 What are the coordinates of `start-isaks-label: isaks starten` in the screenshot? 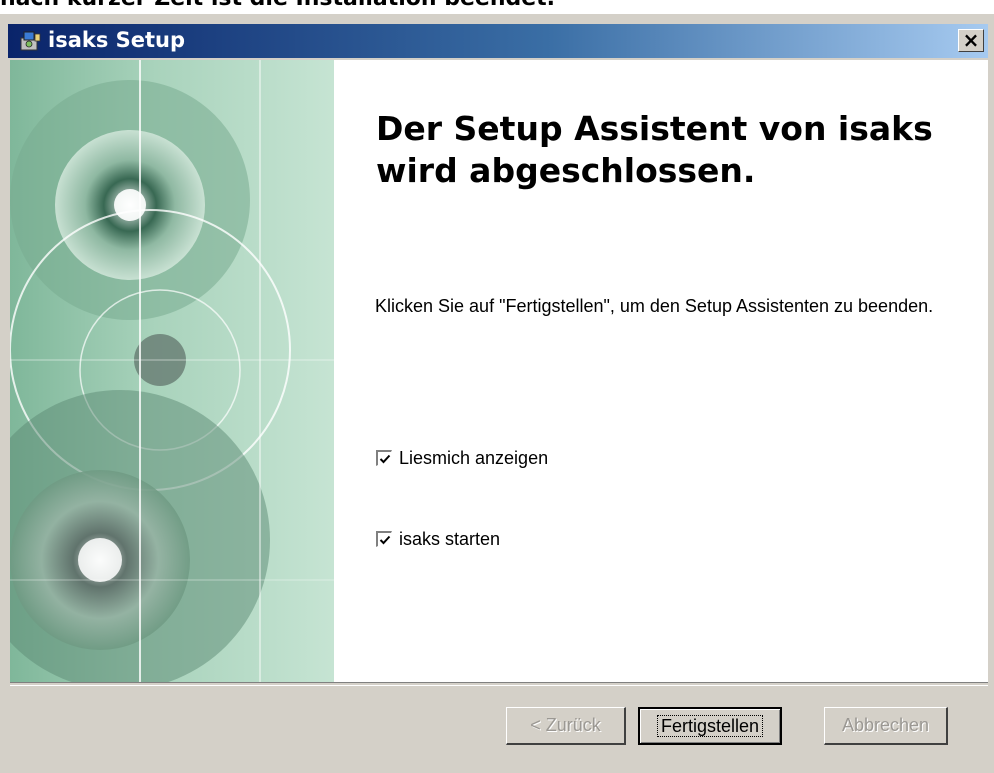 It's located at (450, 538).